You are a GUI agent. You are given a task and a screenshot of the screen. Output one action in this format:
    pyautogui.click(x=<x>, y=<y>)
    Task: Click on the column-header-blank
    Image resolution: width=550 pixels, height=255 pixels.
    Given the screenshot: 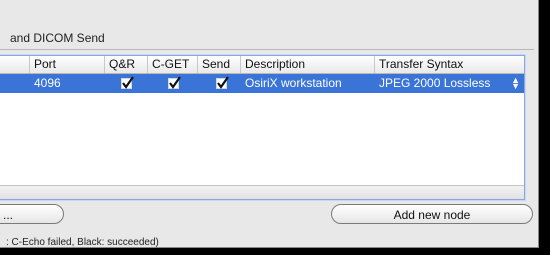 What is the action you would take?
    pyautogui.click(x=15, y=64)
    